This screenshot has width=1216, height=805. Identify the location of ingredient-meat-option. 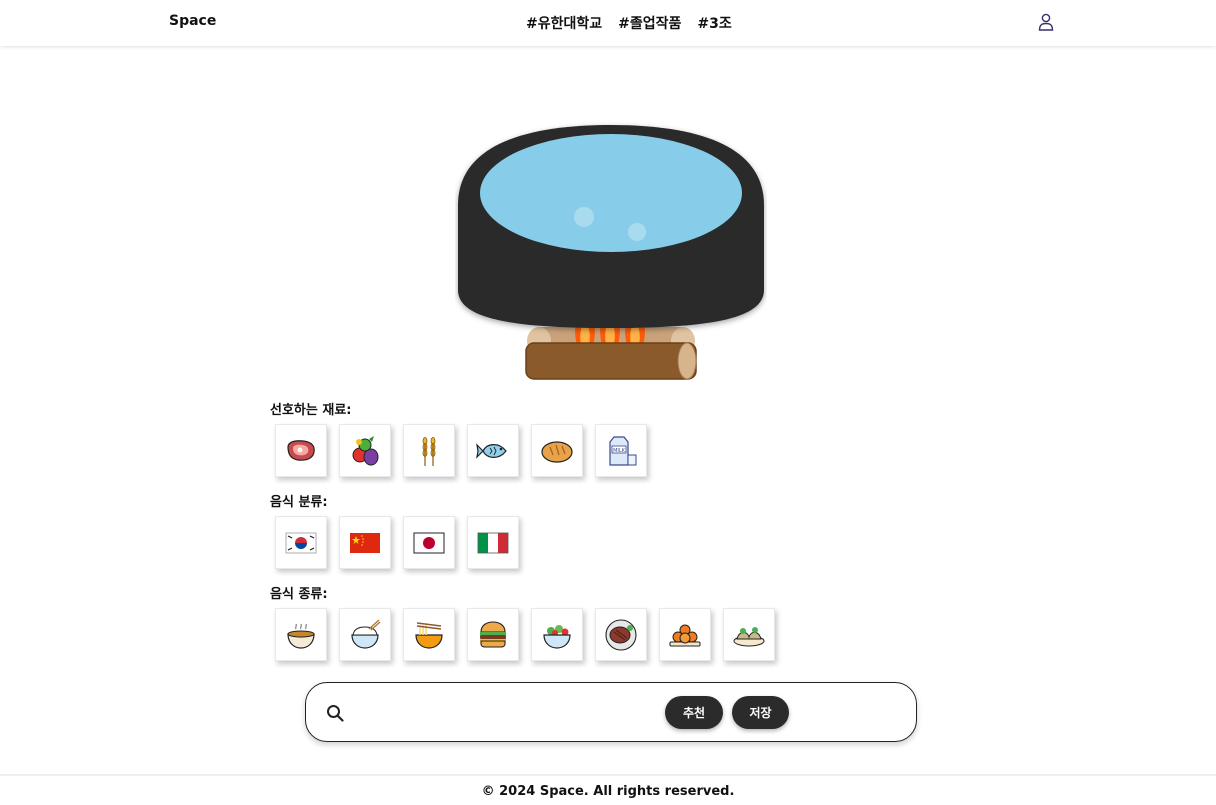
(301, 450).